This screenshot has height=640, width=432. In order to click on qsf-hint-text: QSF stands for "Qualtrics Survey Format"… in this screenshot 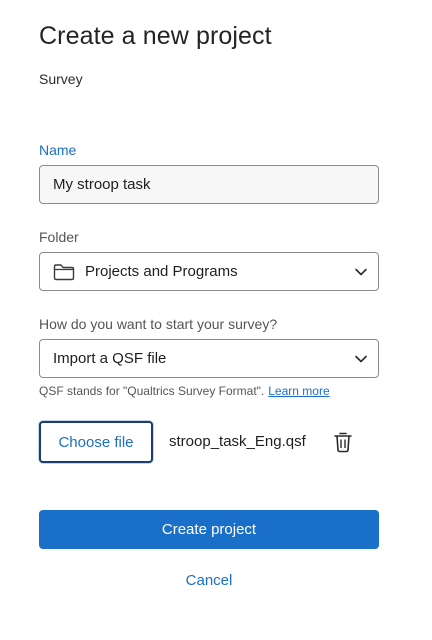, I will do `click(152, 391)`.